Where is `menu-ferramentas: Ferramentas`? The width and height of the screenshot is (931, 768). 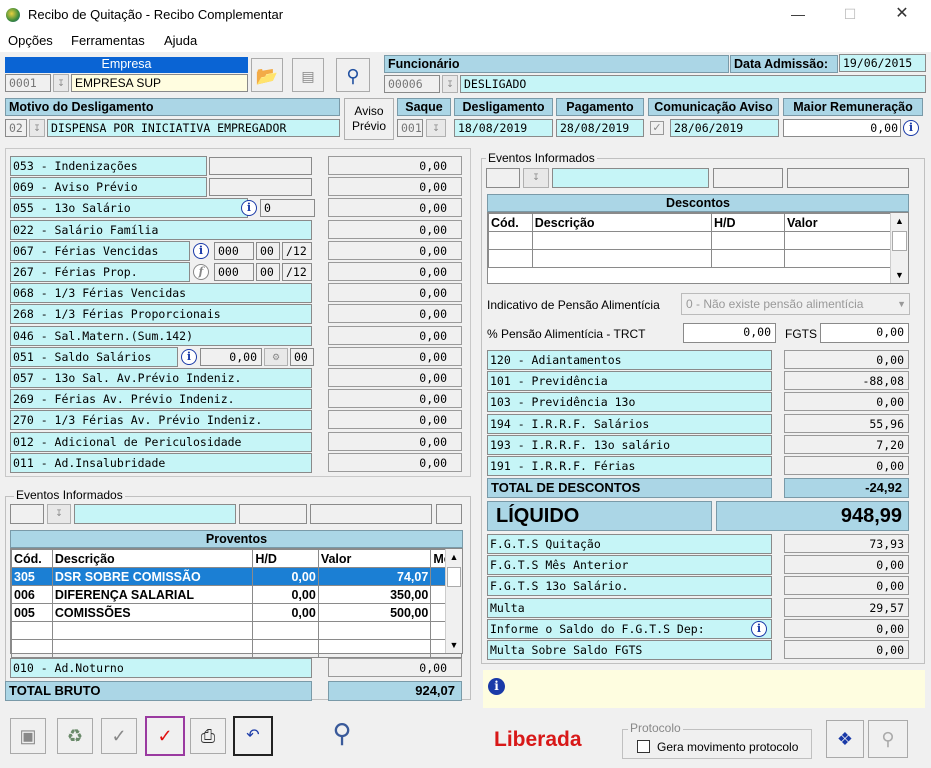 menu-ferramentas: Ferramentas is located at coordinates (108, 40).